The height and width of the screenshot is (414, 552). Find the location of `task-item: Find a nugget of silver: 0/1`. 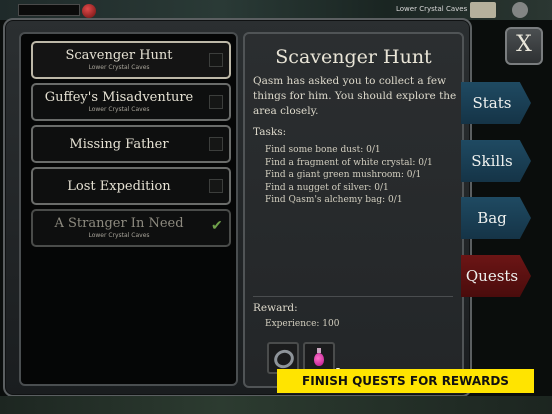

task-item: Find a nugget of silver: 0/1 is located at coordinates (327, 187).